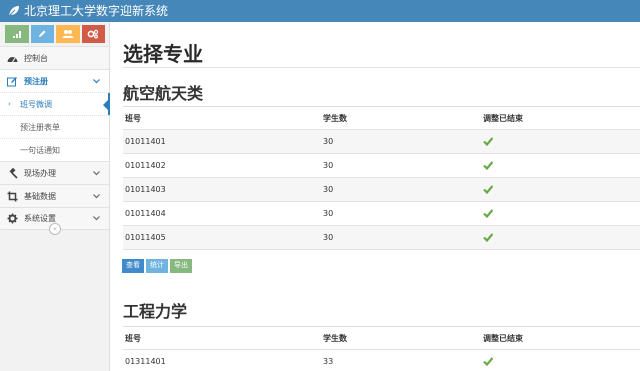 The image size is (640, 371). I want to click on cogs-shortcut-button, so click(93, 34).